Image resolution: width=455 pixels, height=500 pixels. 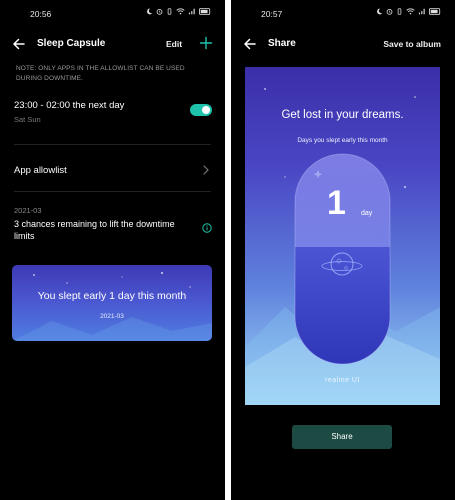 I want to click on share-button: Share, so click(x=342, y=437).